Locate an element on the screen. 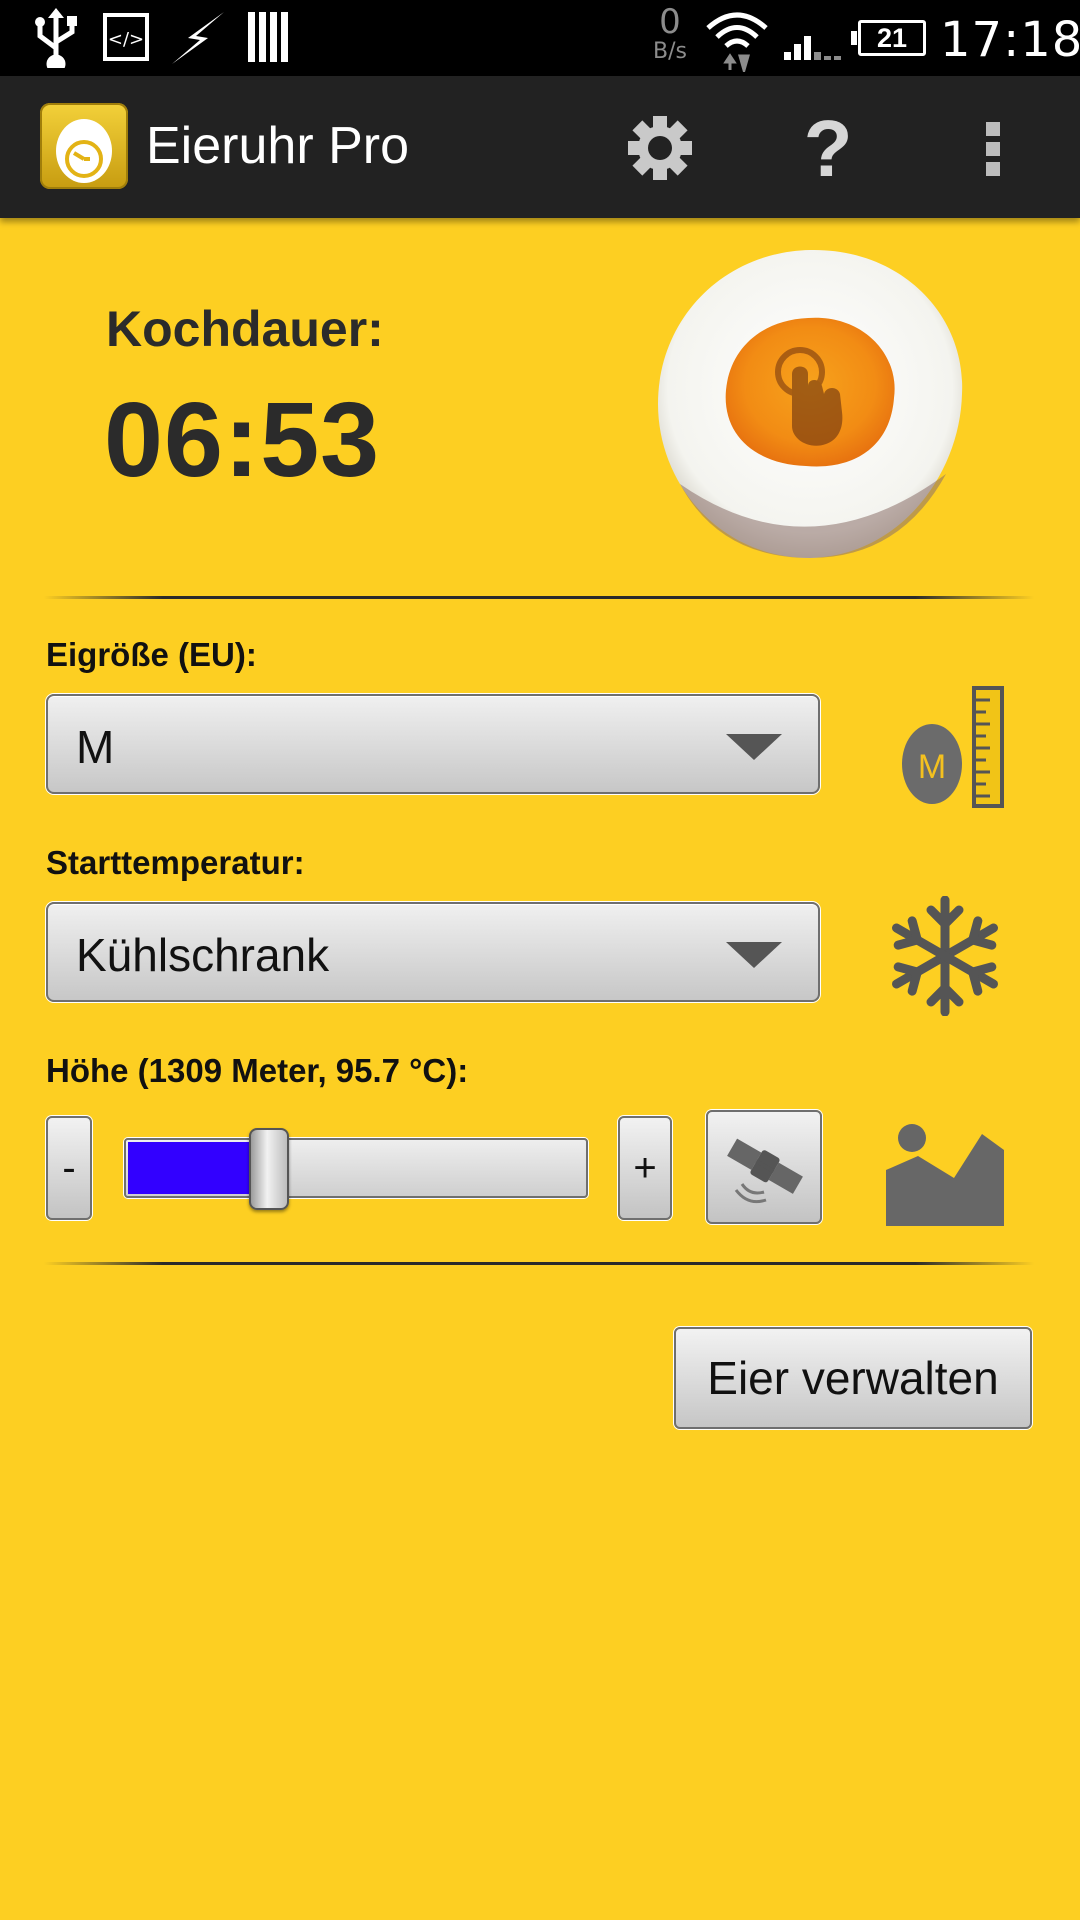 This screenshot has height=1920, width=1080. bars-icon is located at coordinates (268, 37).